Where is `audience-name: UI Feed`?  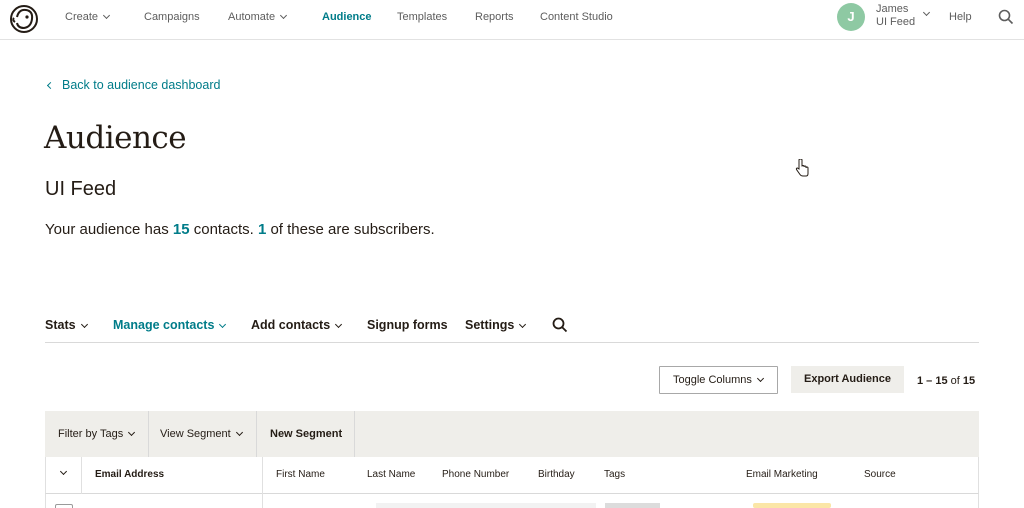
audience-name: UI Feed is located at coordinates (81, 189).